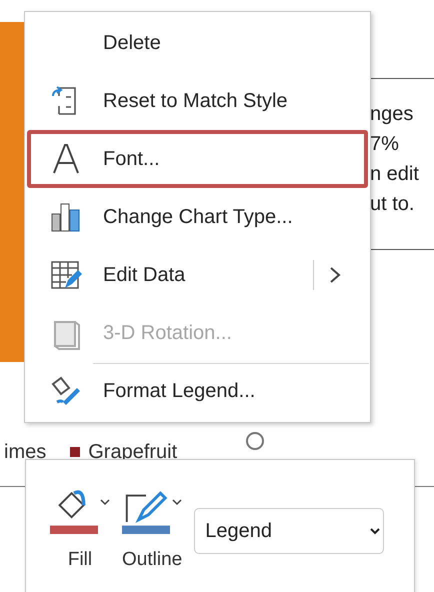 The width and height of the screenshot is (434, 592). What do you see at coordinates (393, 204) in the screenshot?
I see `text-line: ut to.` at bounding box center [393, 204].